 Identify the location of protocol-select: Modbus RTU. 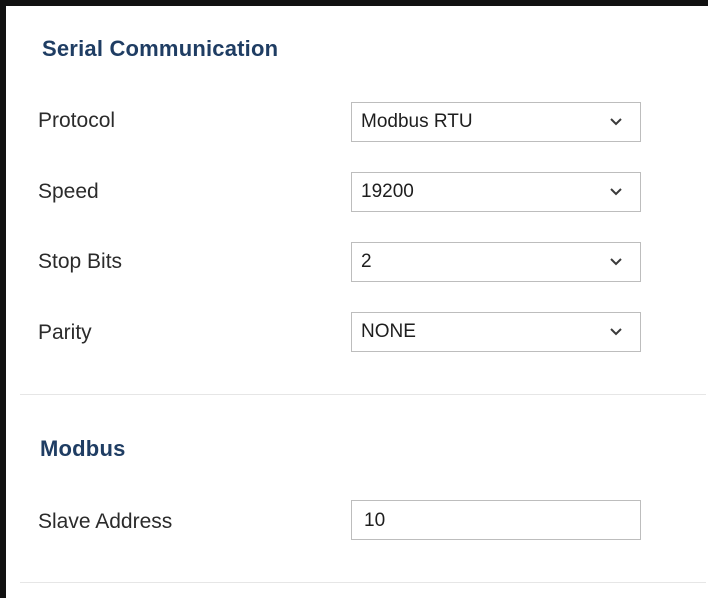
(496, 122).